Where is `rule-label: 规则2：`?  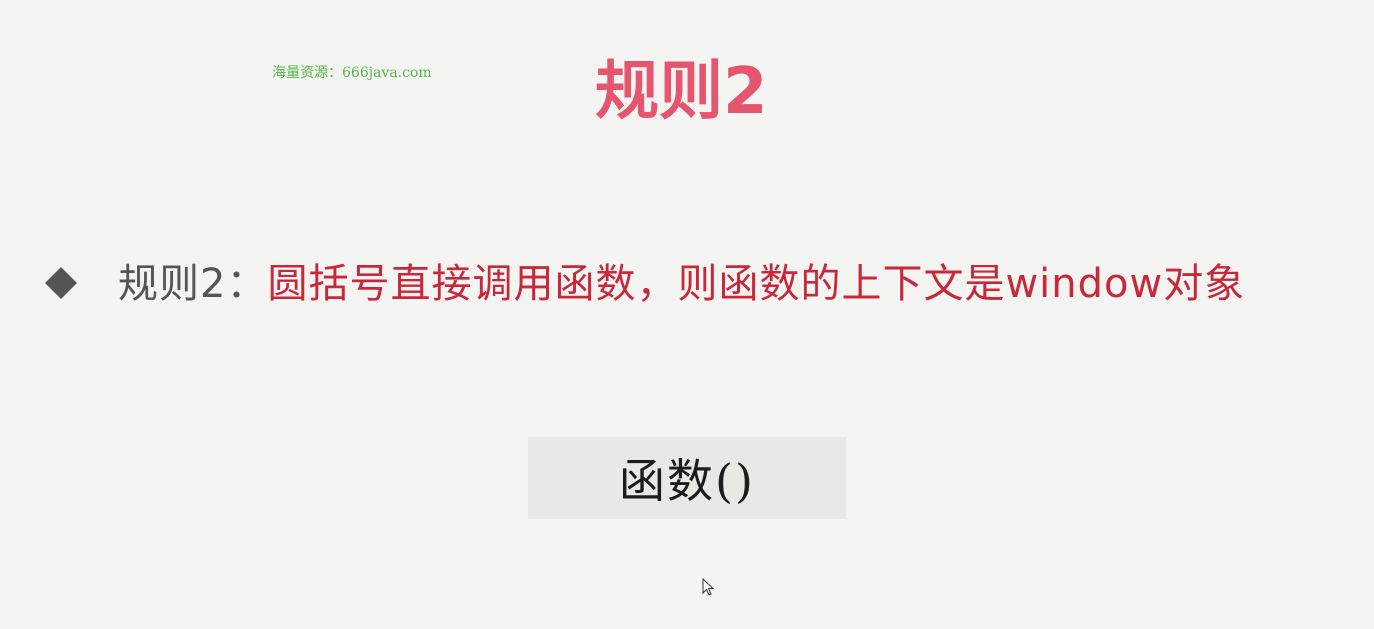
rule-label: 规则2： is located at coordinates (193, 284).